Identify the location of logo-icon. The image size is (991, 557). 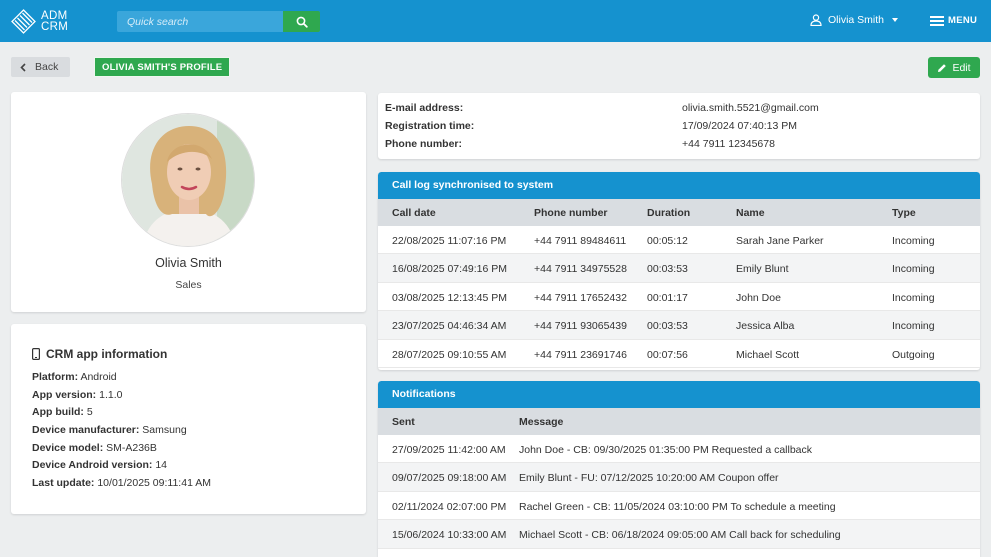
(23, 21).